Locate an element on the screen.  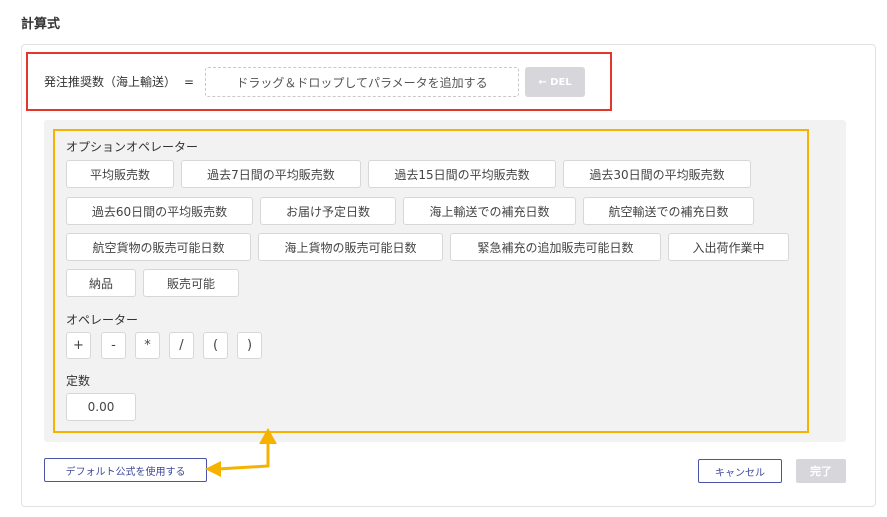
operator-divide: / is located at coordinates (181, 345).